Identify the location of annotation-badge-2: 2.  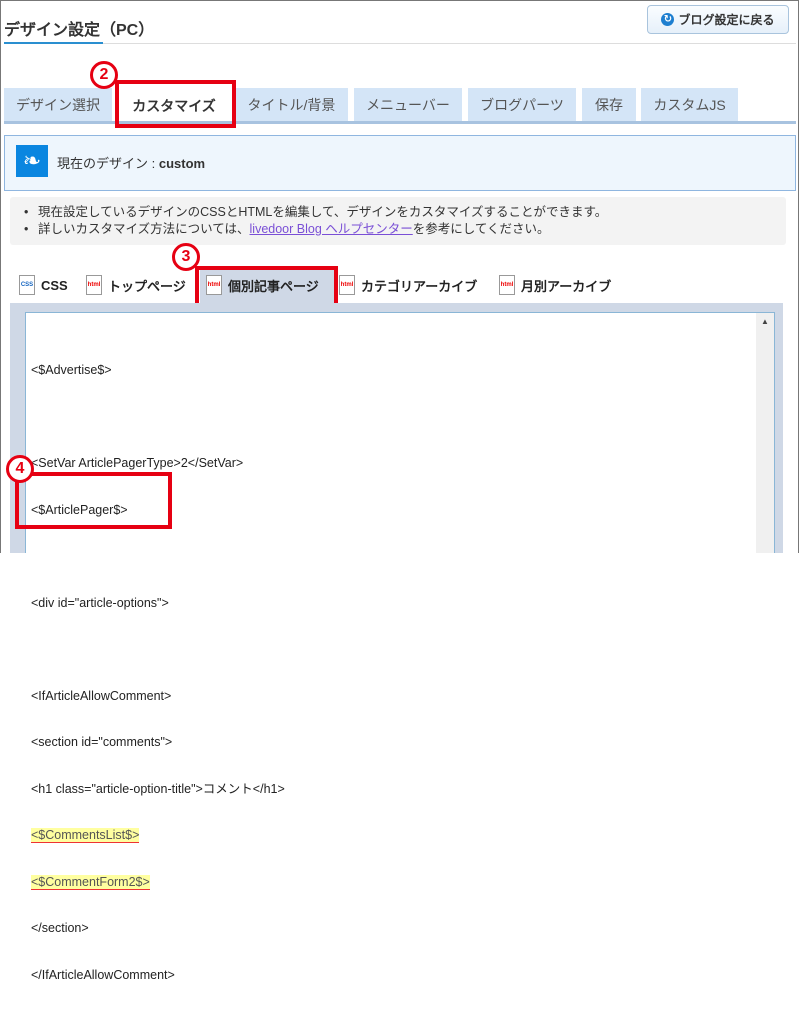
(104, 75).